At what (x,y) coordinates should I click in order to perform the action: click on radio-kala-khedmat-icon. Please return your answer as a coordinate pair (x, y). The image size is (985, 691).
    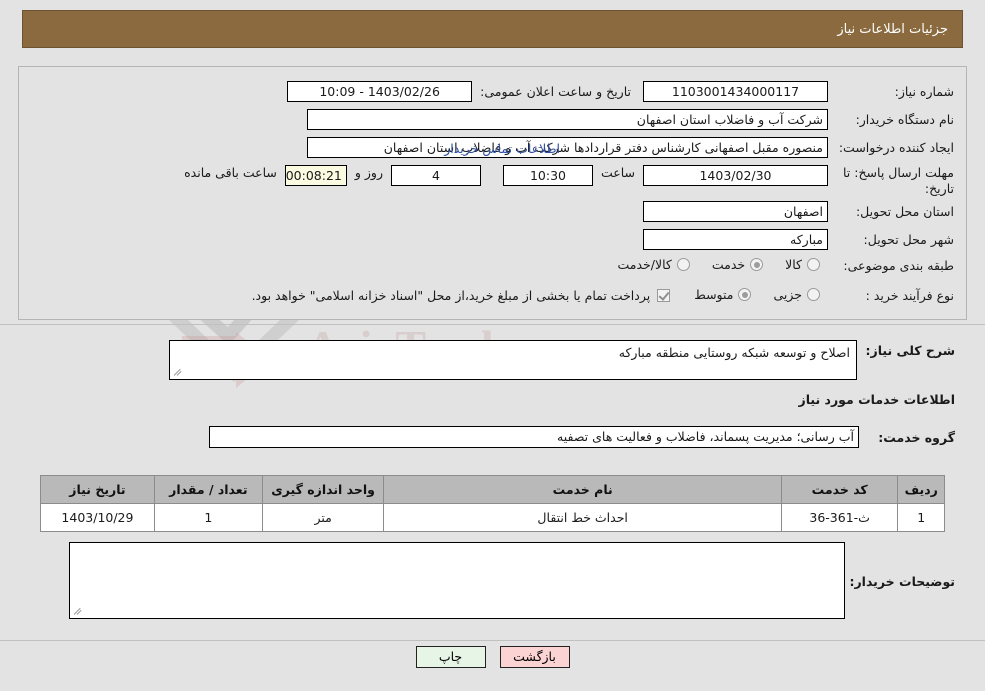
    Looking at the image, I should click on (683, 264).